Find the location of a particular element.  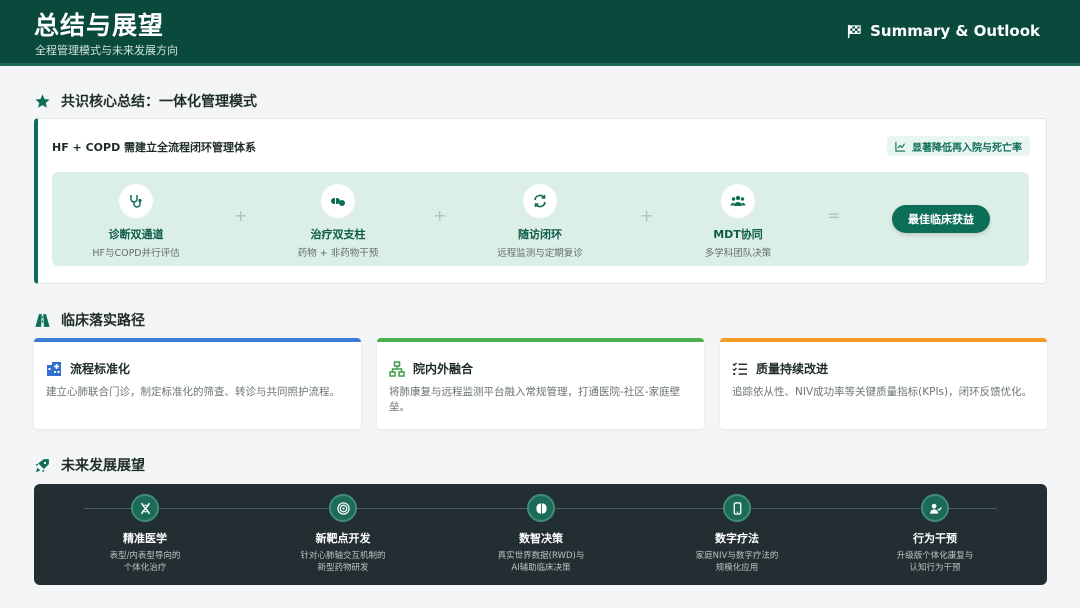

outlook-item-label: 行为干预 is located at coordinates (935, 538).